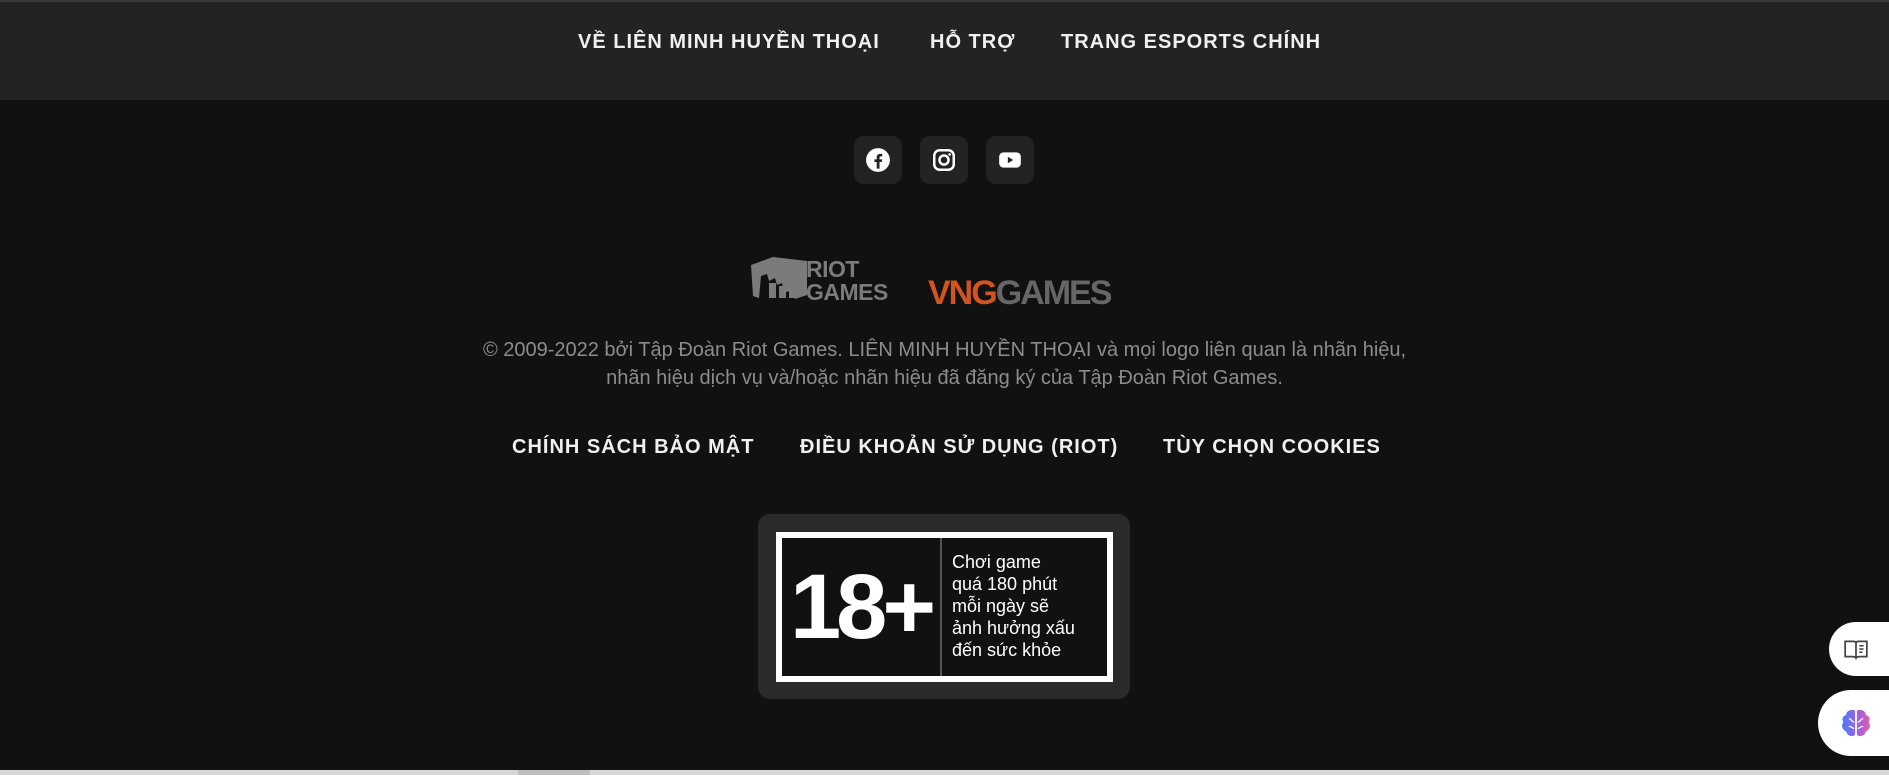 The image size is (1889, 775). I want to click on age-rating-number: 18+, so click(863, 607).